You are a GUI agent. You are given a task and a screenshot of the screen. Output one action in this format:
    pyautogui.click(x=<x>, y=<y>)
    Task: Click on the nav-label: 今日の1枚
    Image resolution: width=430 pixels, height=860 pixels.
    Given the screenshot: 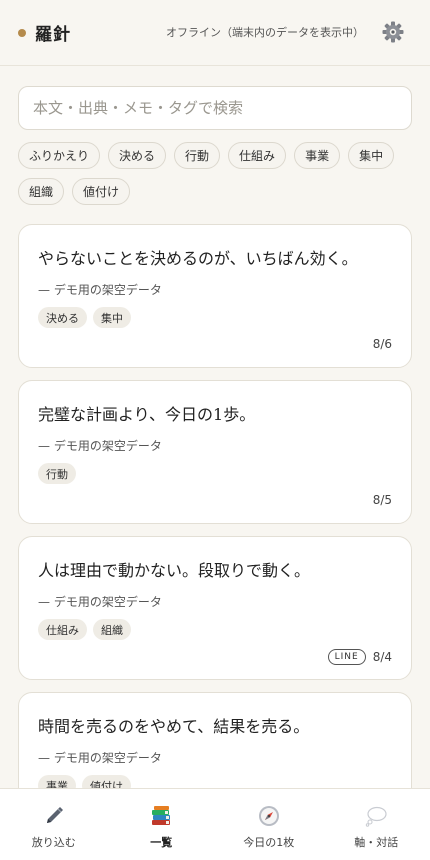 What is the action you would take?
    pyautogui.click(x=269, y=842)
    